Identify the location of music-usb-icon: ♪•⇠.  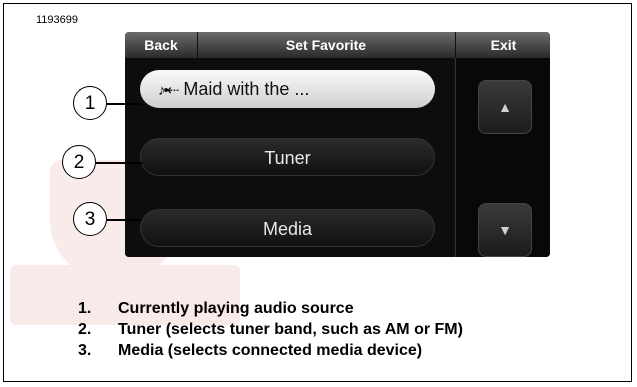
(168, 90).